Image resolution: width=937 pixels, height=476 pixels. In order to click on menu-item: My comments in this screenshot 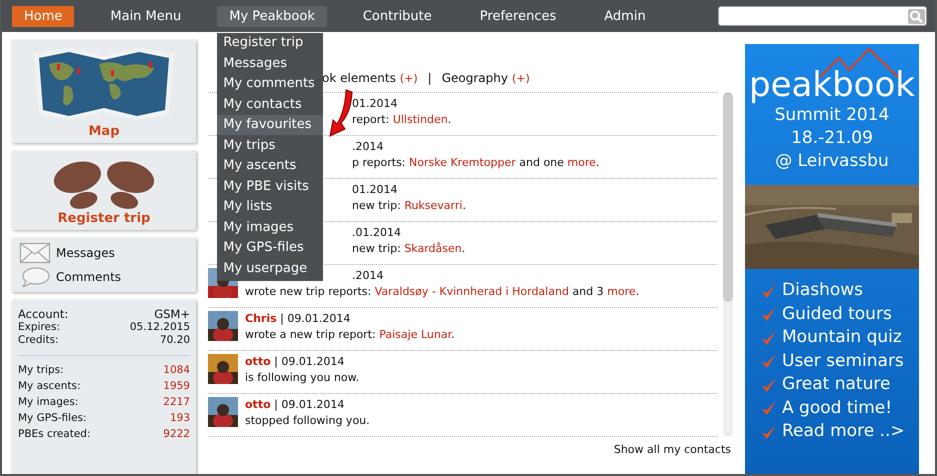, I will do `click(270, 84)`.